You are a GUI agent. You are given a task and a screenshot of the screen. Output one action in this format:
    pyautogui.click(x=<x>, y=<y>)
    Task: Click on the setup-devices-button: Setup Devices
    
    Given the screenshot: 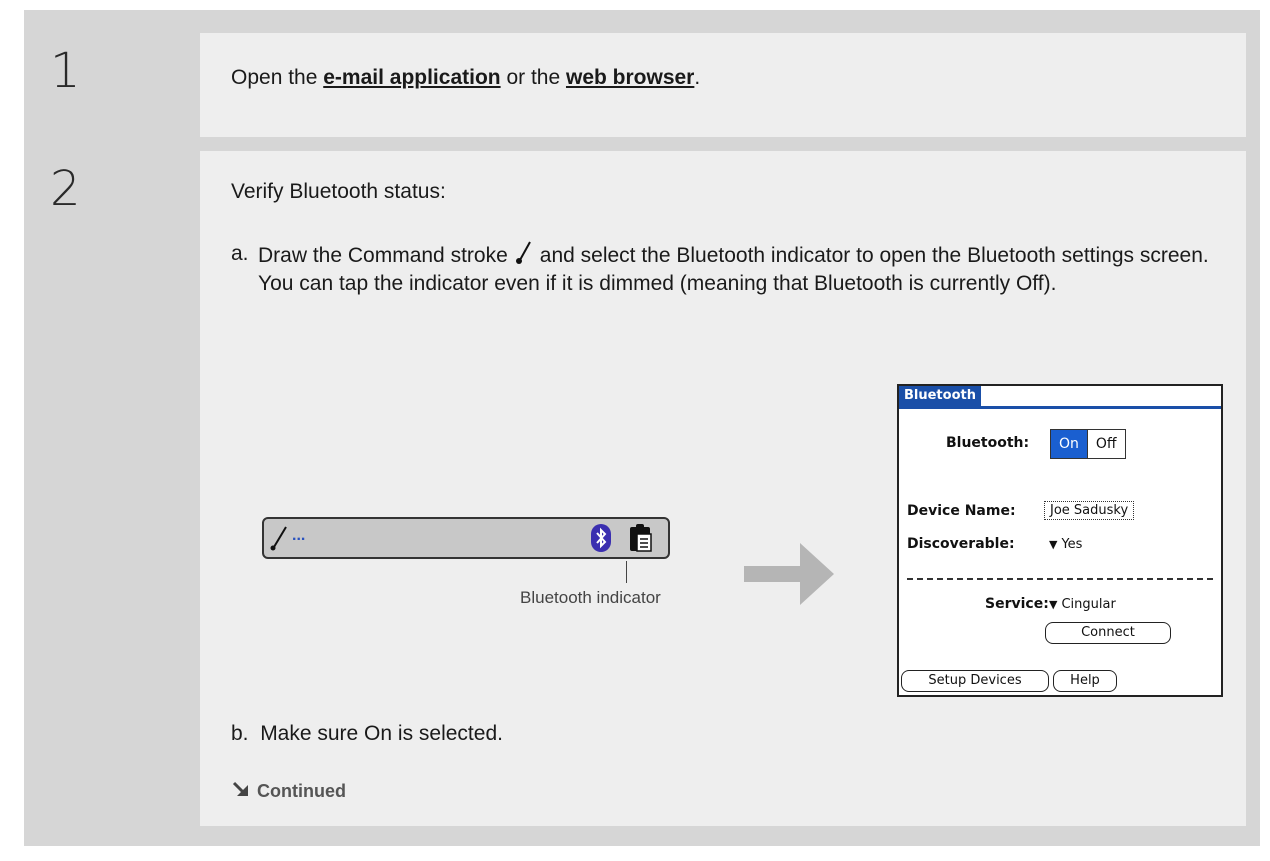 What is the action you would take?
    pyautogui.click(x=975, y=681)
    